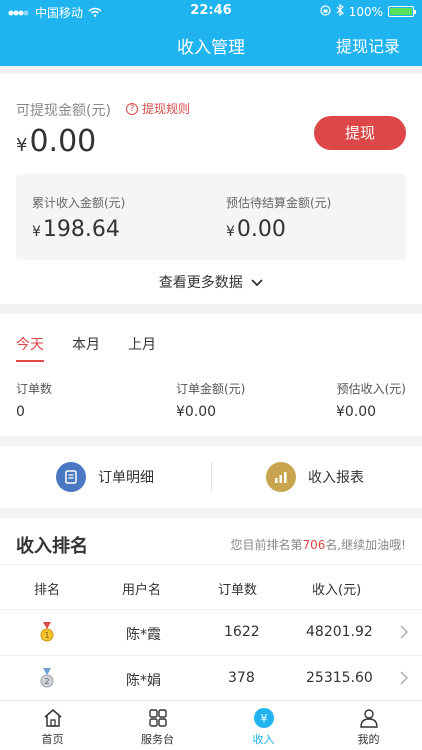 This screenshot has width=422, height=750. I want to click on pending-stat: 预估待结算金额(元) ¥0.00, so click(278, 218).